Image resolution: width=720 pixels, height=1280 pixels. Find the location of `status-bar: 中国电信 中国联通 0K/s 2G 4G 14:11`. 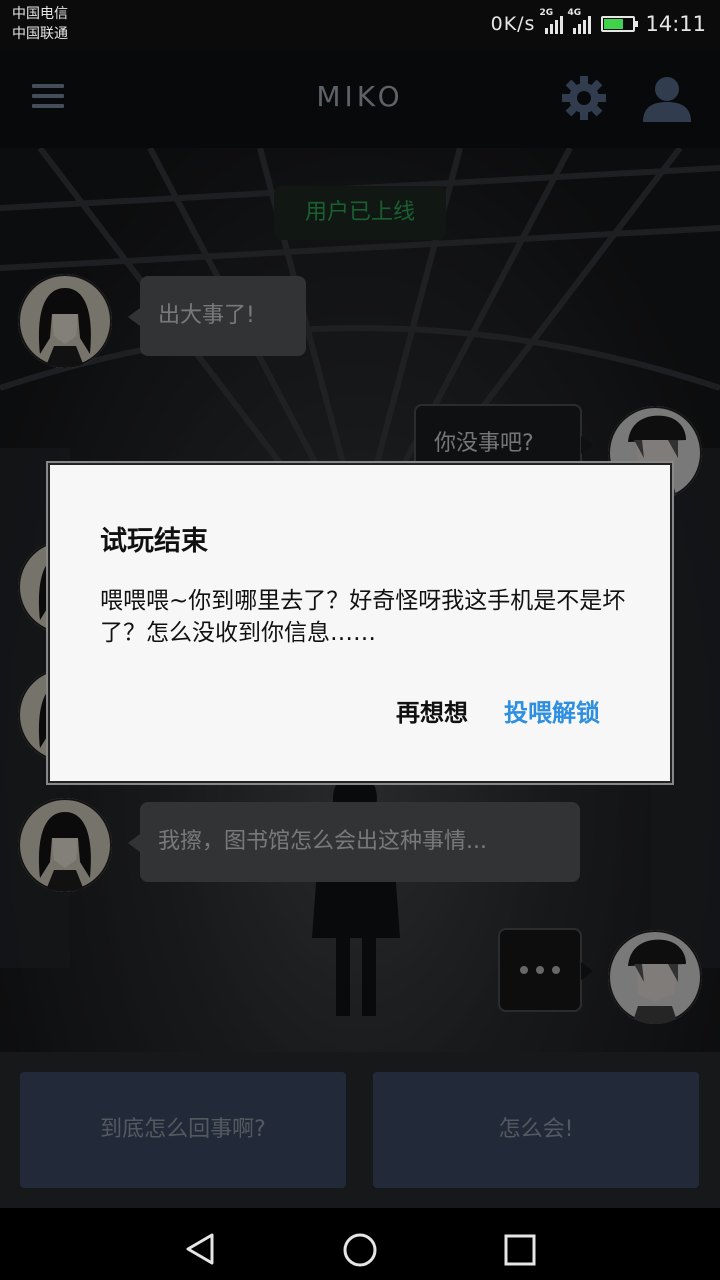

status-bar: 中国电信 中国联通 0K/s 2G 4G 14:11 is located at coordinates (360, 25).